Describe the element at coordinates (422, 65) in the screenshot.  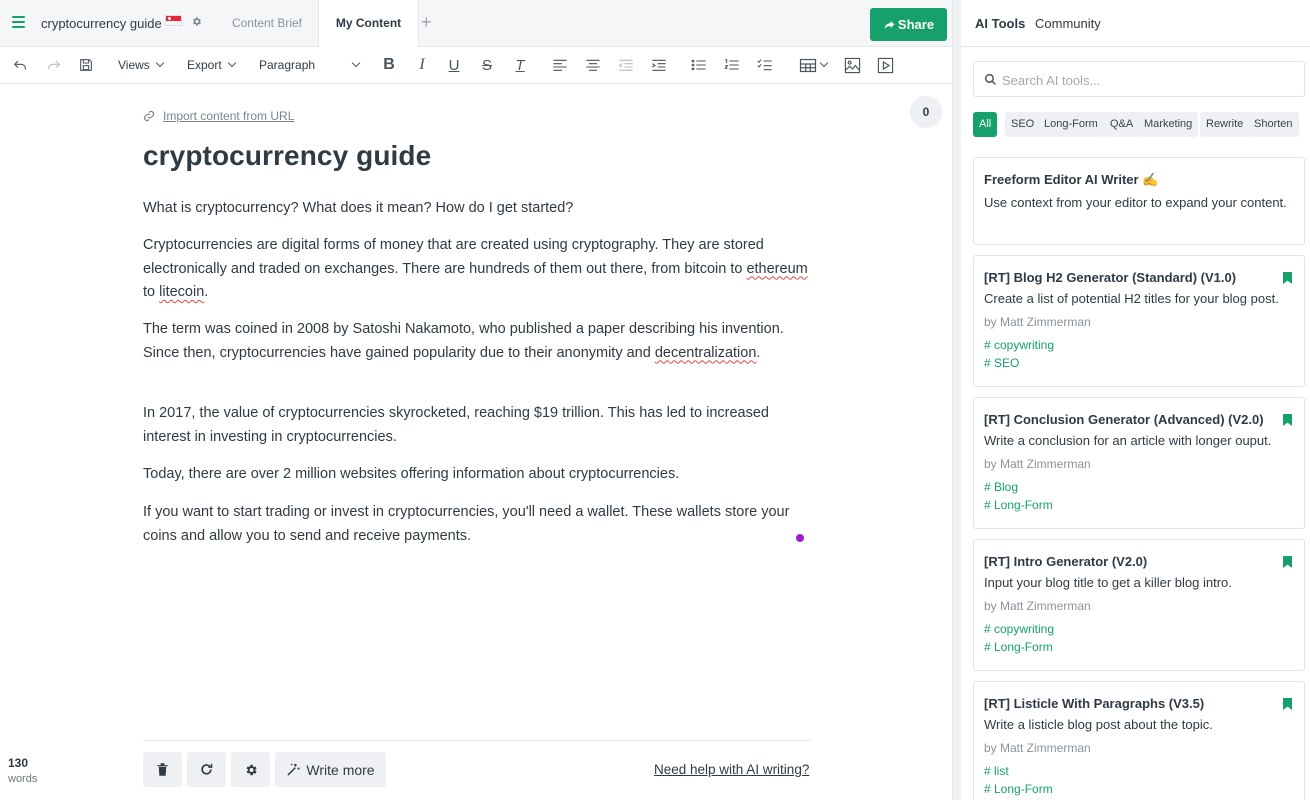
I see `italic-button: I` at that location.